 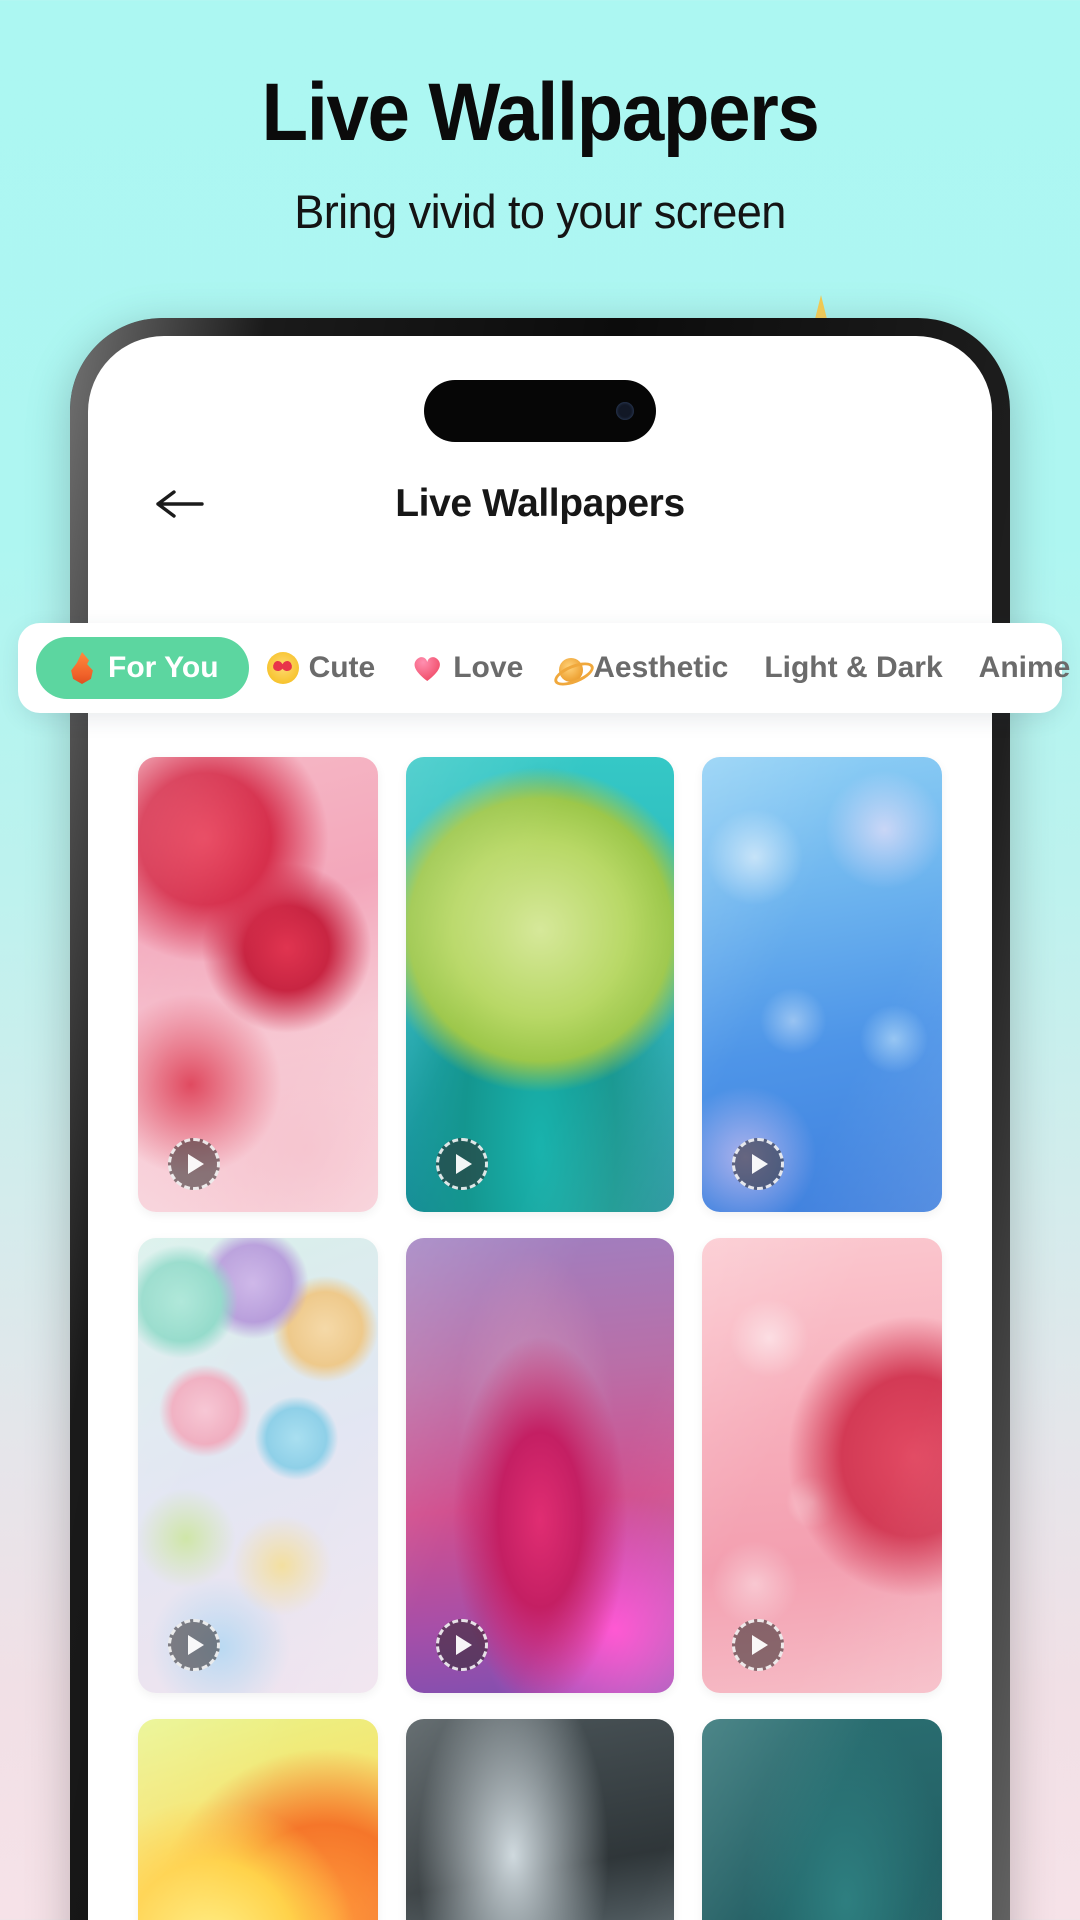 What do you see at coordinates (82, 668) in the screenshot?
I see `fire-icon` at bounding box center [82, 668].